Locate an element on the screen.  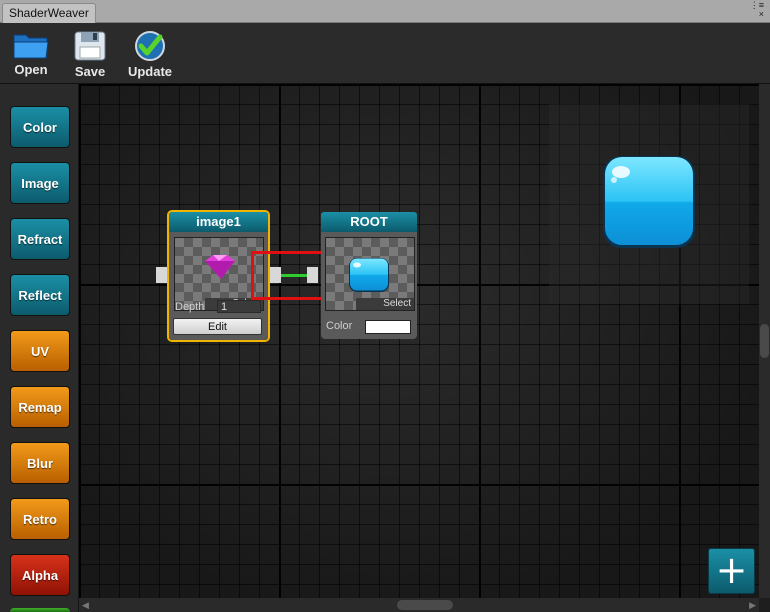
palette-button-refract: Refract is located at coordinates (40, 239).